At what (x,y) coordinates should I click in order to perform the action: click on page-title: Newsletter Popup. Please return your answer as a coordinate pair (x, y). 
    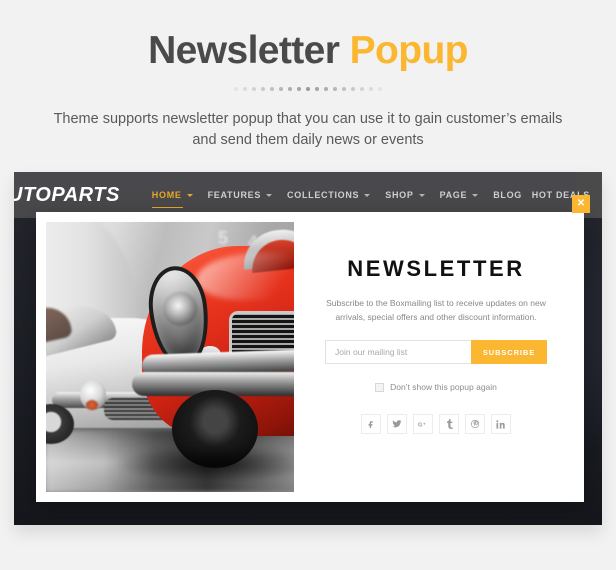
    Looking at the image, I should click on (308, 51).